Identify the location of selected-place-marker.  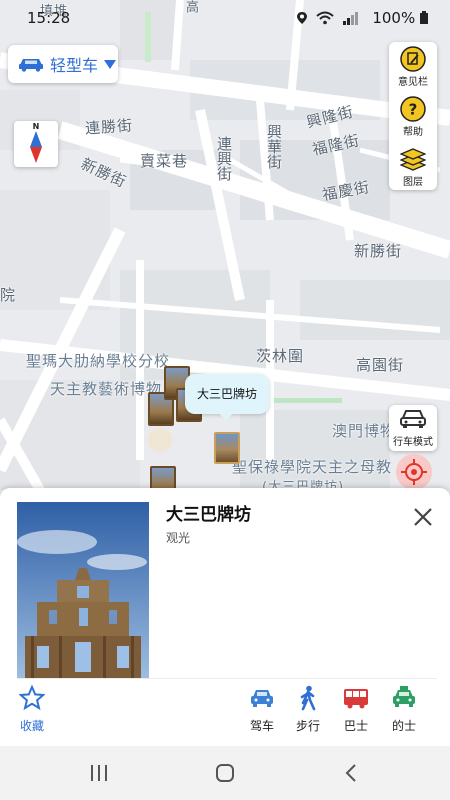
(227, 448).